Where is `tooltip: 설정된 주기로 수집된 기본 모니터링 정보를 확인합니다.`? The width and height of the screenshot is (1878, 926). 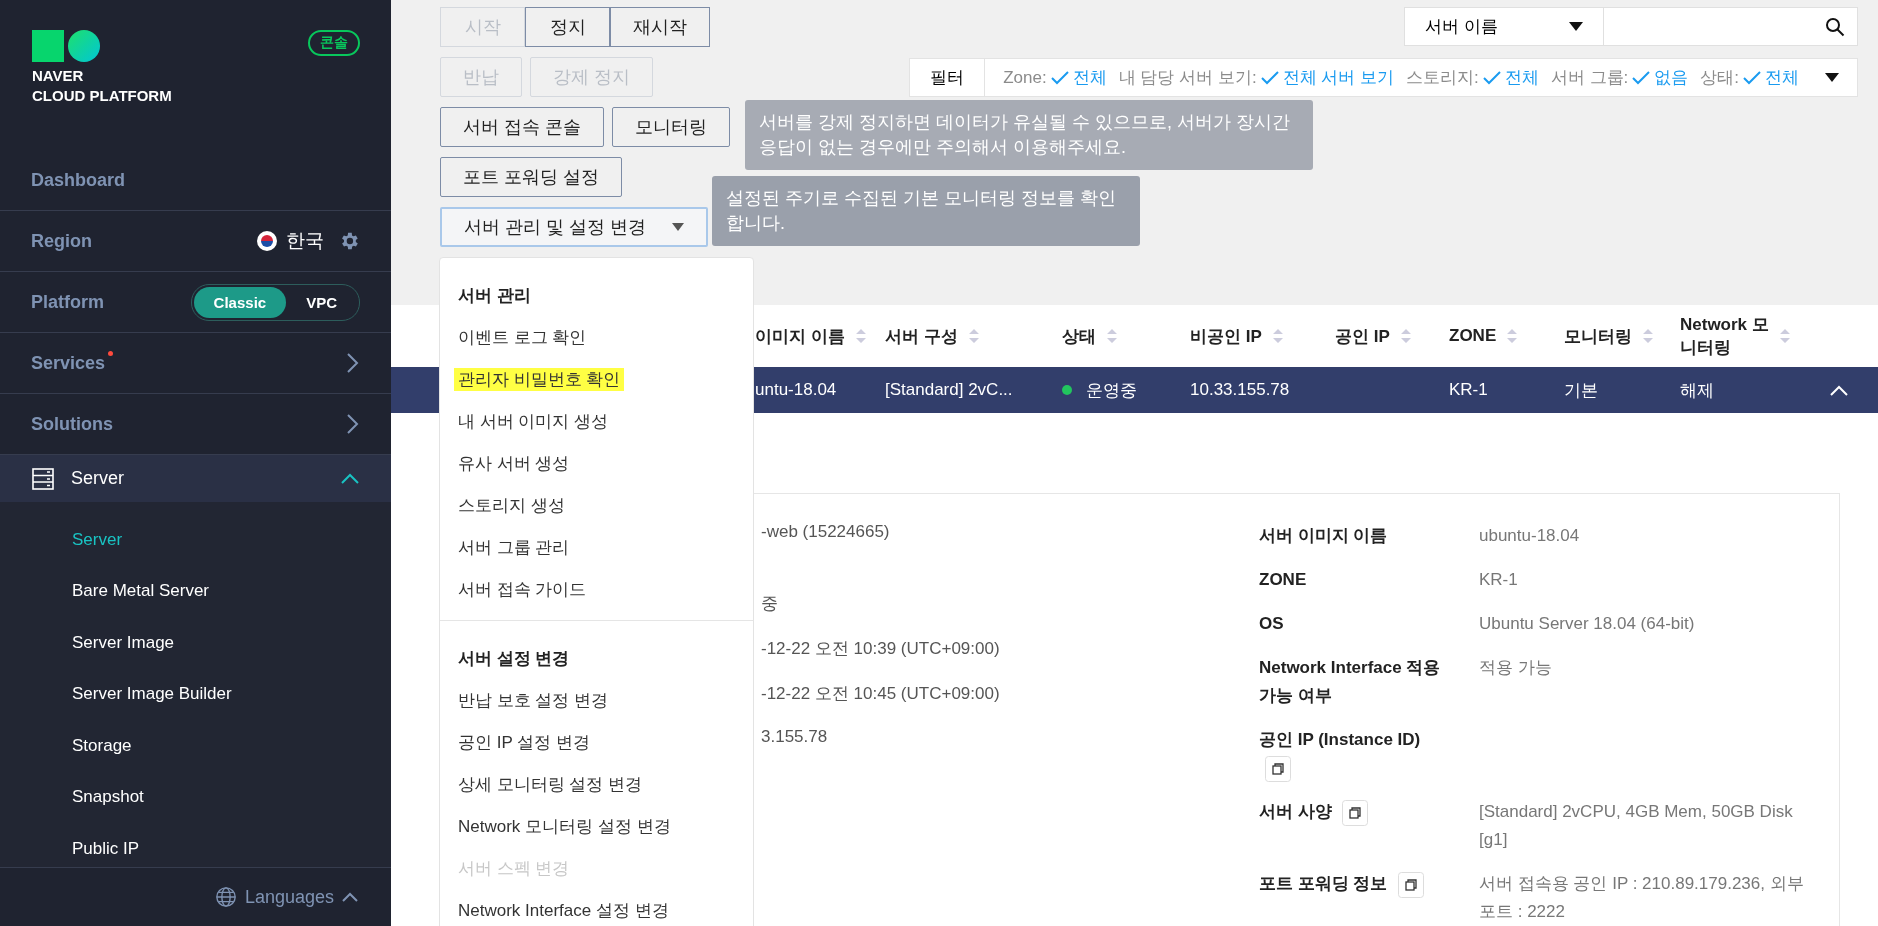 tooltip: 설정된 주기로 수집된 기본 모니터링 정보를 확인합니다. is located at coordinates (926, 211).